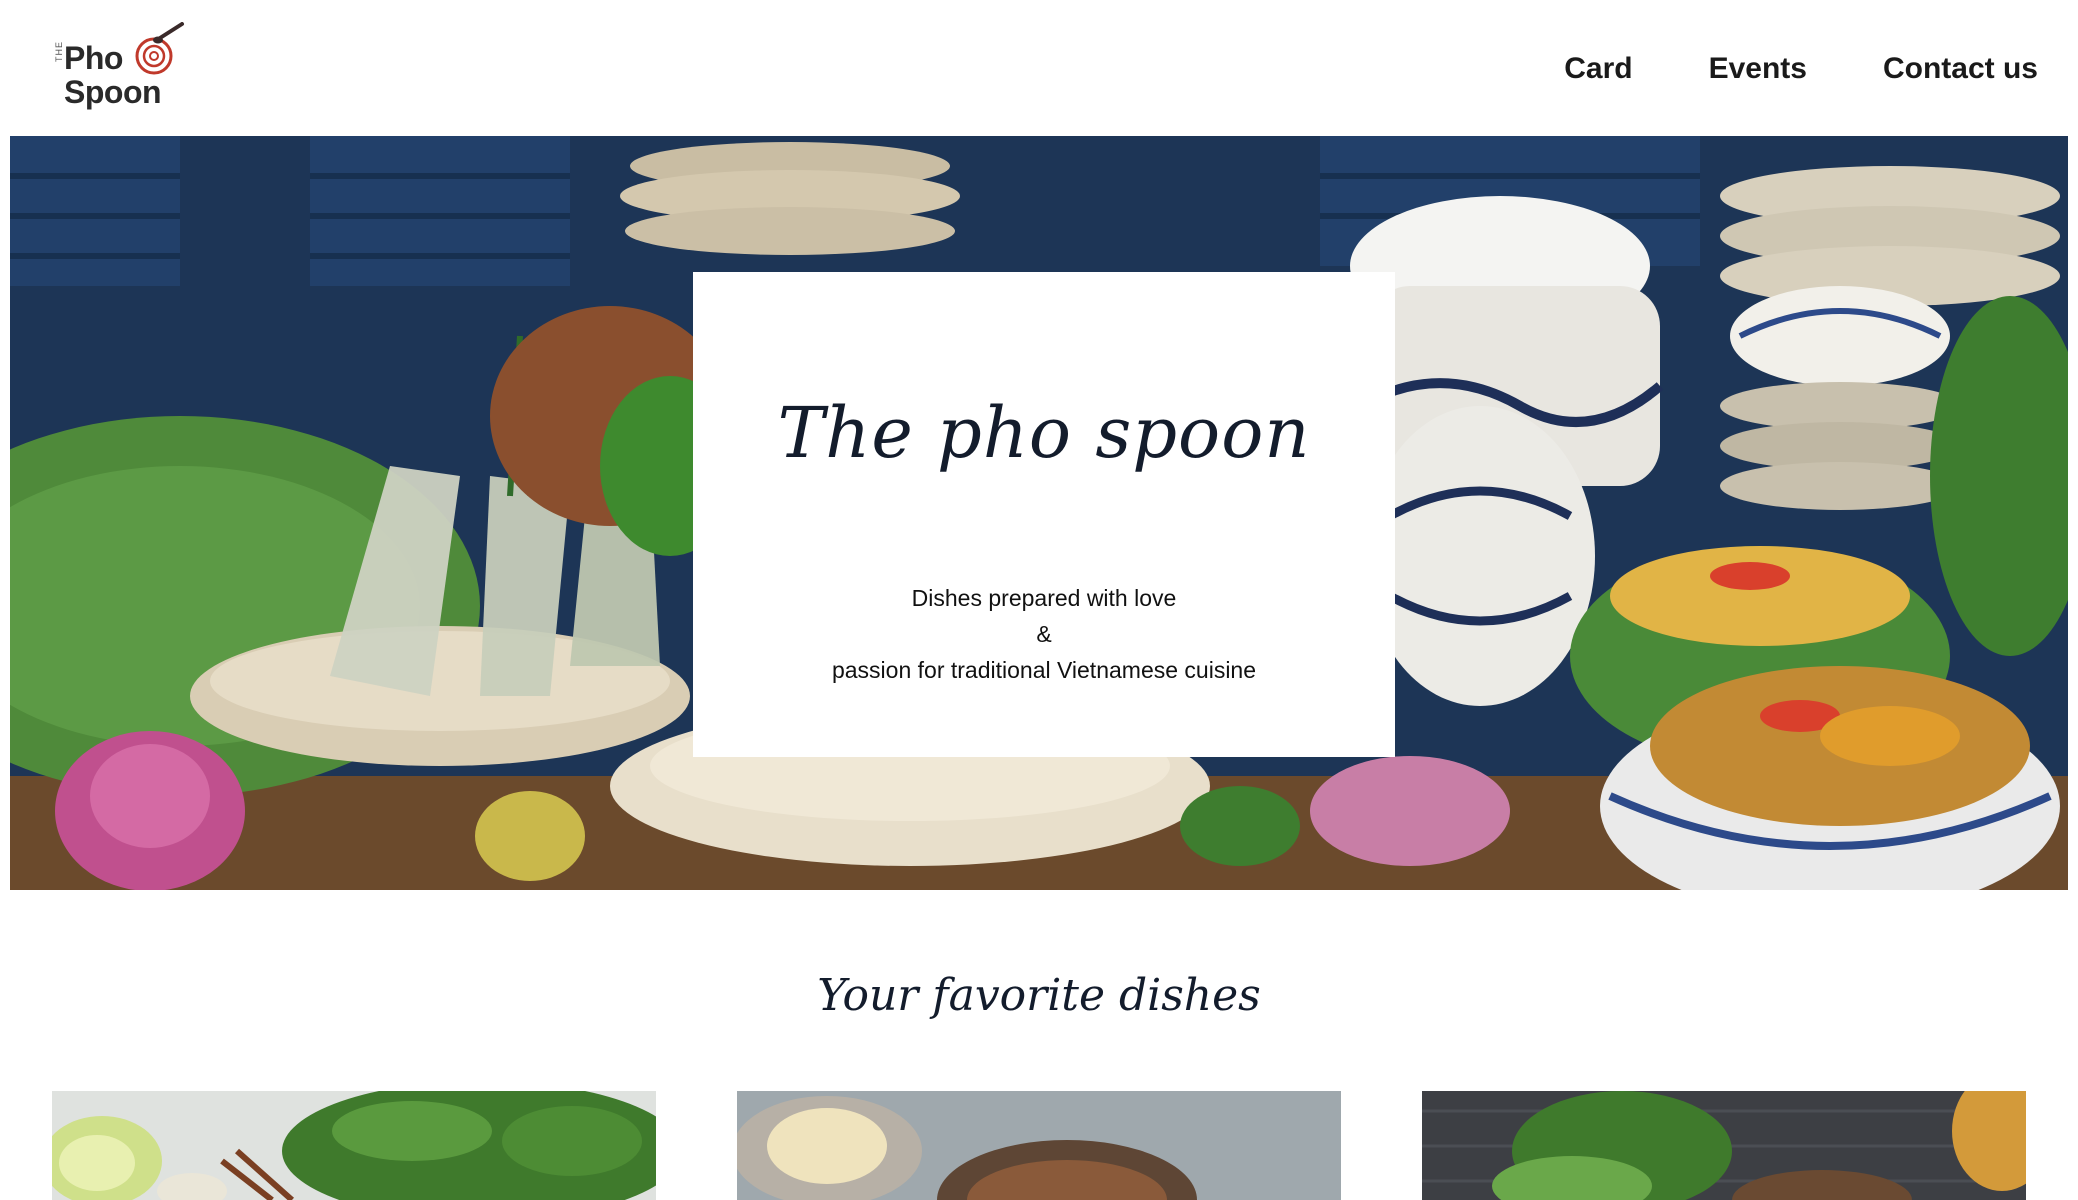  What do you see at coordinates (124, 67) in the screenshot?
I see `site-logo: THE Pho Spoon` at bounding box center [124, 67].